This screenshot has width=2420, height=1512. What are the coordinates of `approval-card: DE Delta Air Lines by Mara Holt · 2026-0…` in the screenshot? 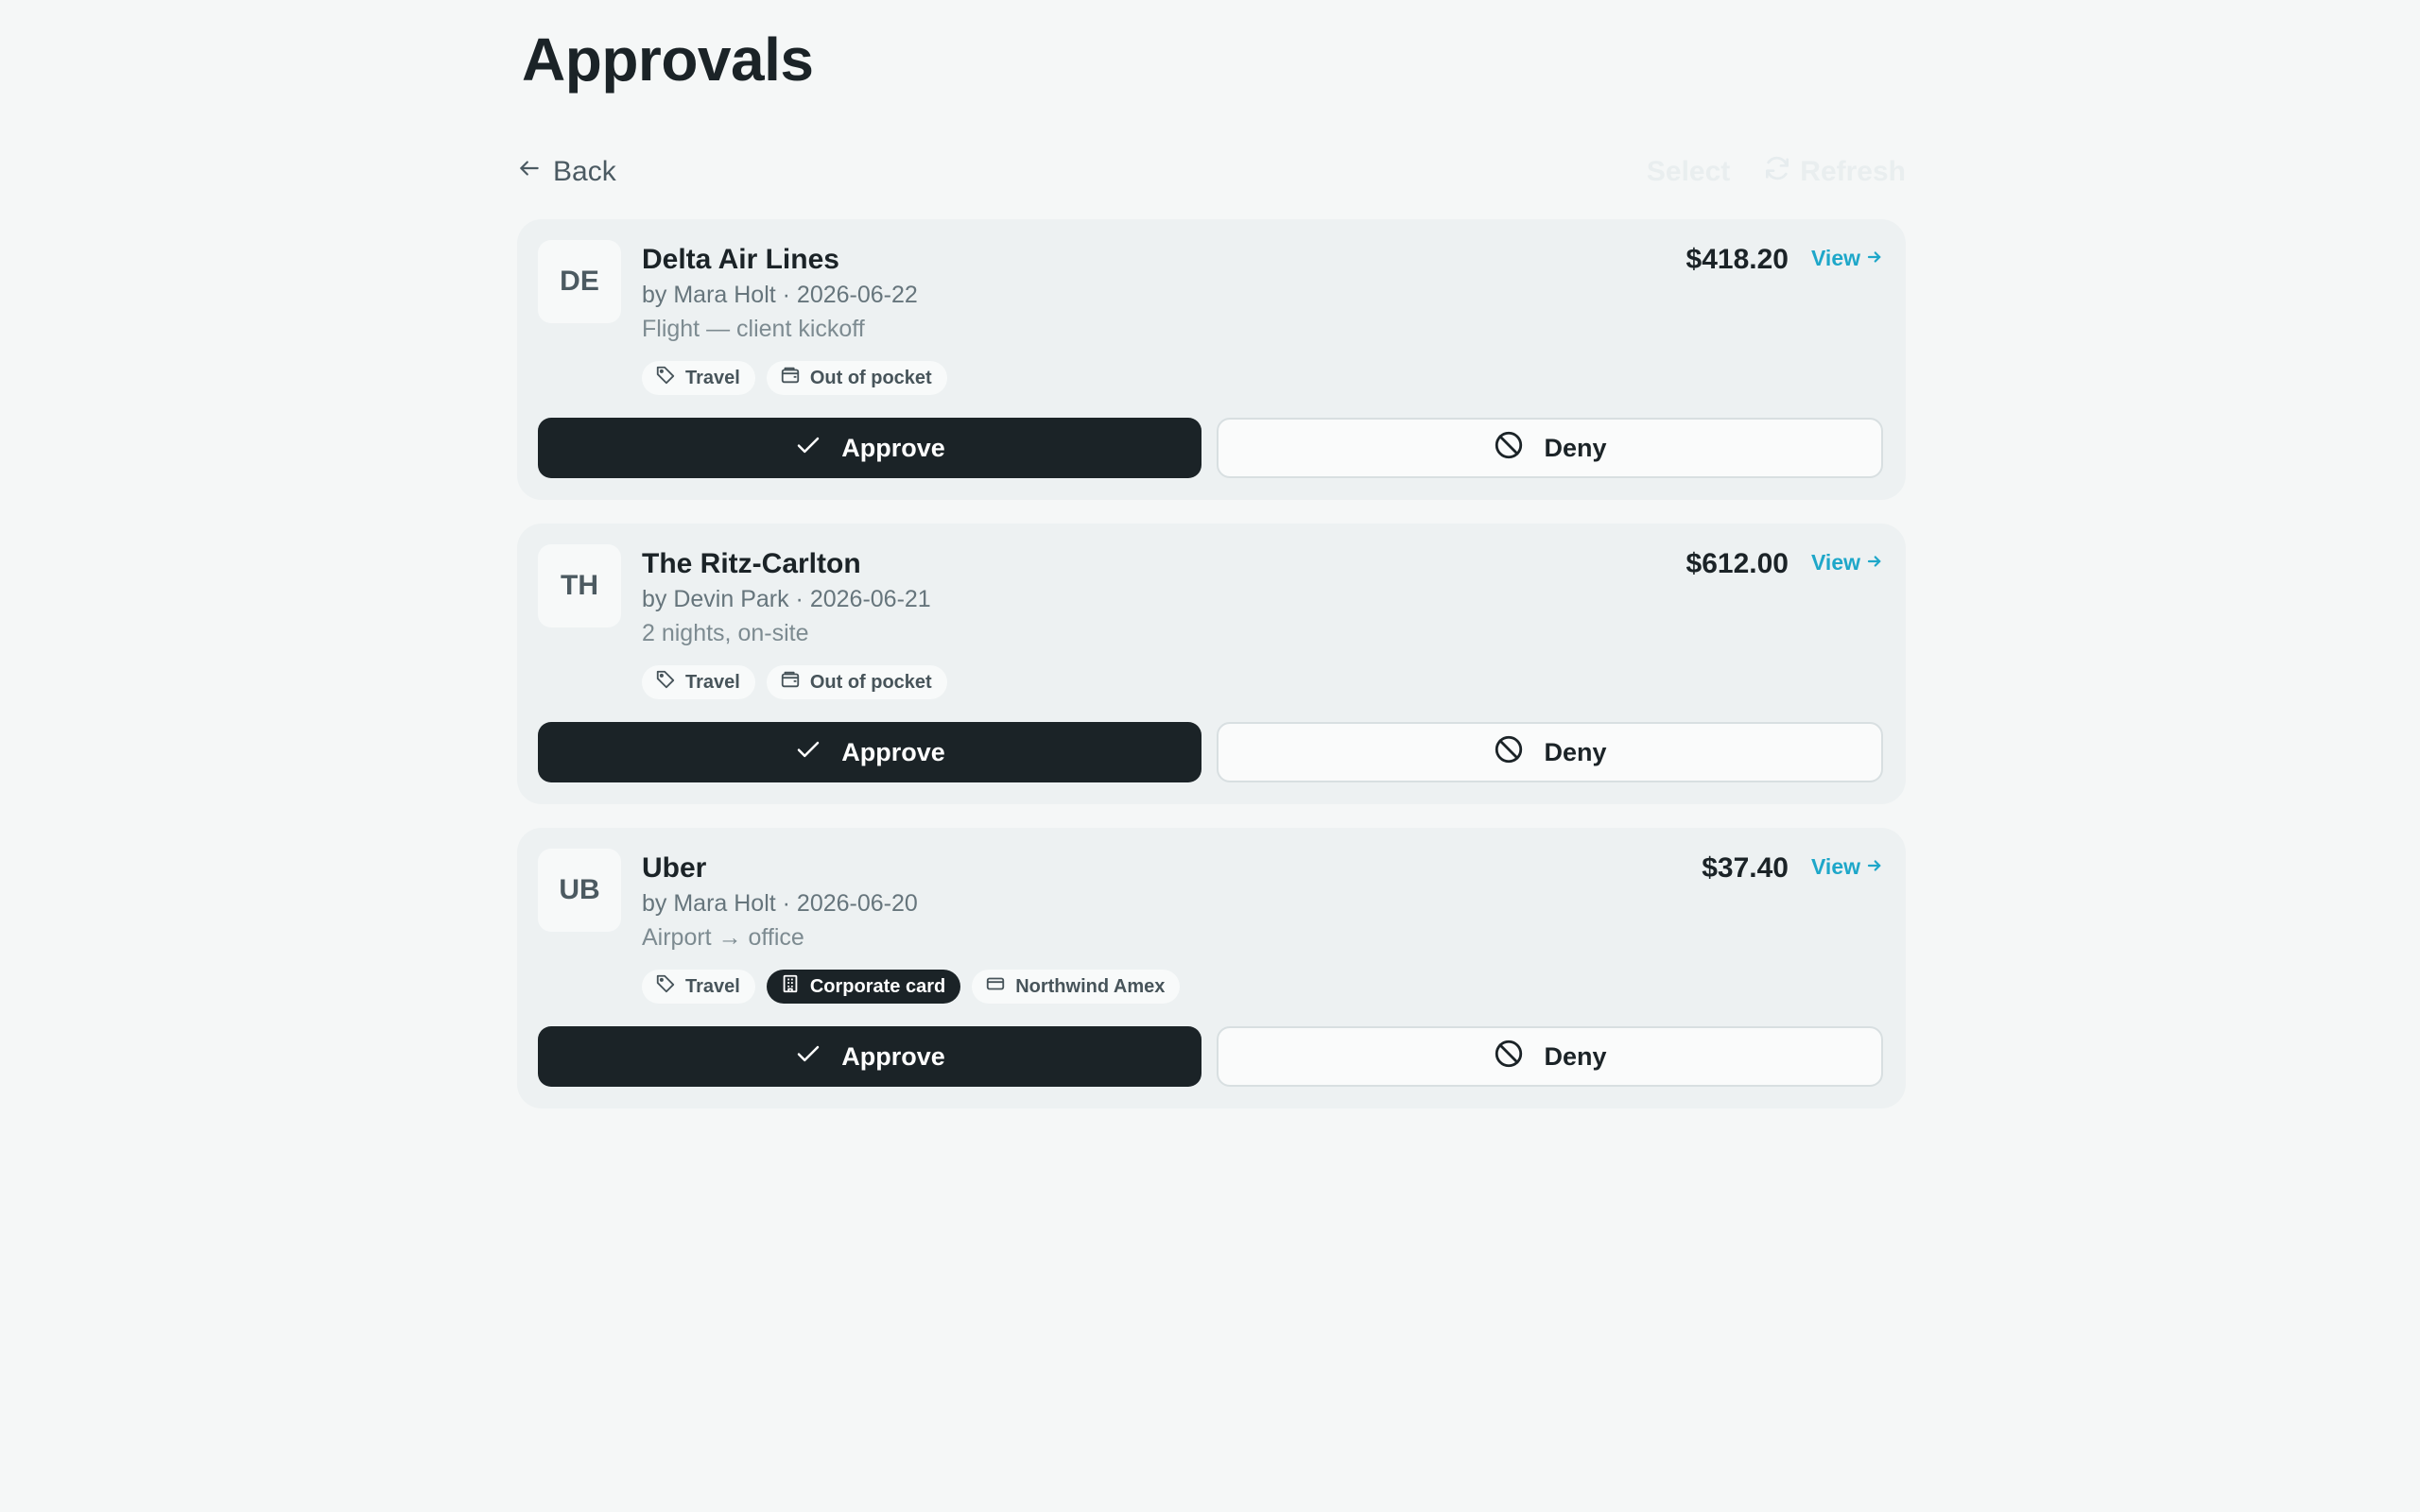 It's located at (1211, 359).